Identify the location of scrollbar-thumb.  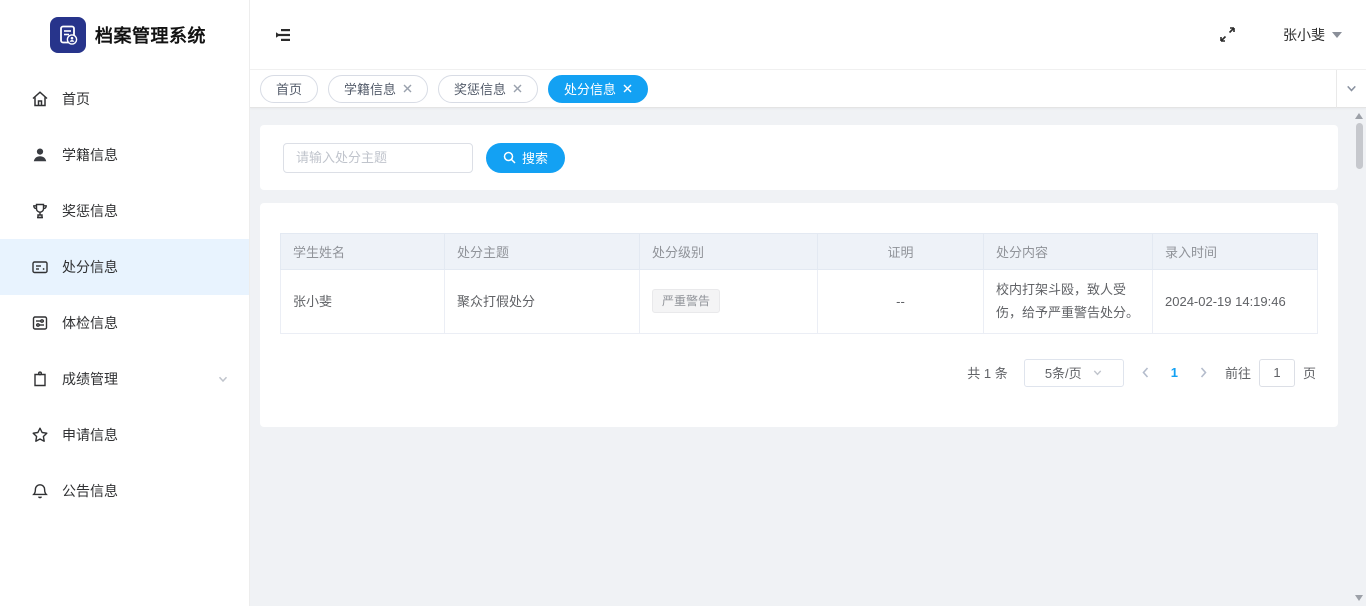
(1359, 146).